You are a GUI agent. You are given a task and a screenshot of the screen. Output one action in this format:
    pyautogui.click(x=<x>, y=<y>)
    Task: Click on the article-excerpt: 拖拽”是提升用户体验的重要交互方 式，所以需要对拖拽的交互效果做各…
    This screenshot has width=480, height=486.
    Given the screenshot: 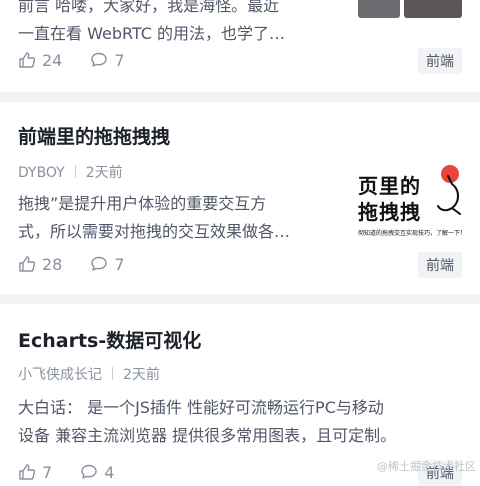 What is the action you would take?
    pyautogui.click(x=154, y=217)
    